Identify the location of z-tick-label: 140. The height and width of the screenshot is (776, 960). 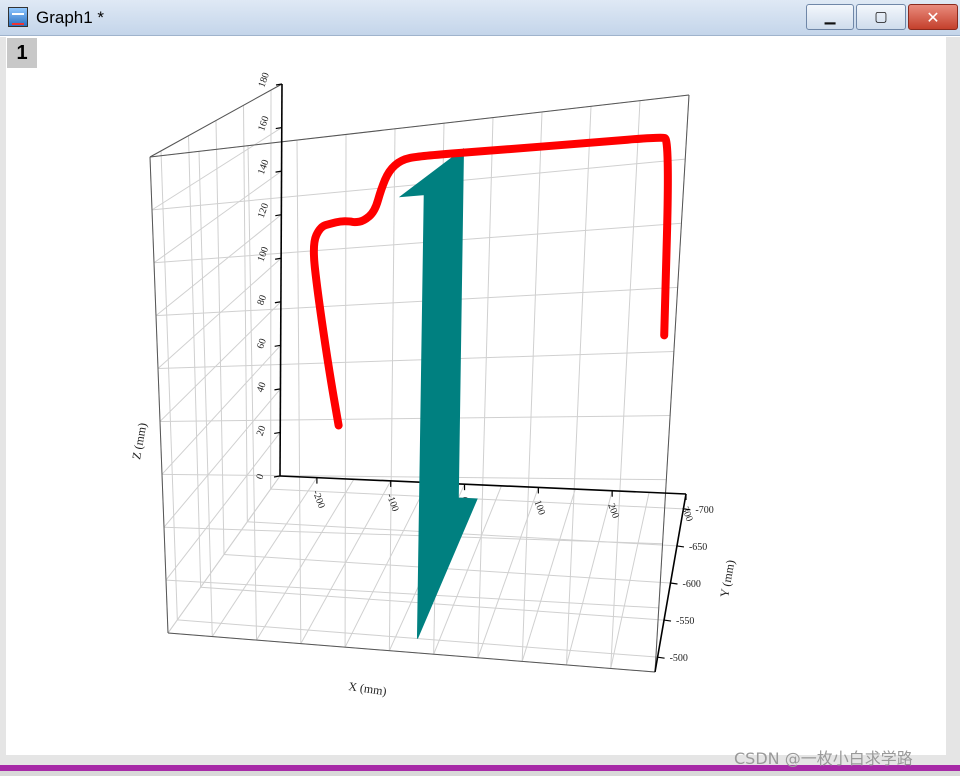
(263, 167).